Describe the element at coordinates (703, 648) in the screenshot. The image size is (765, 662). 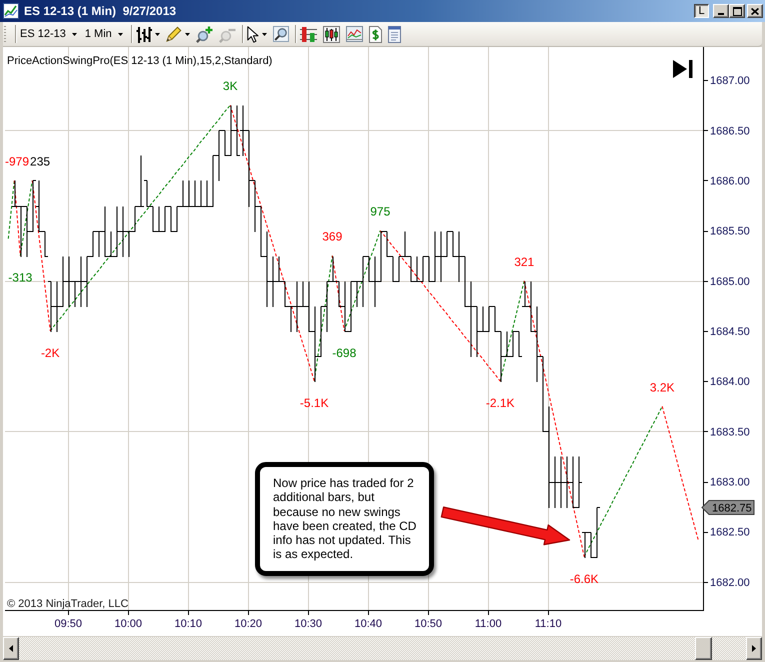
I see `scrollbar-thumb` at that location.